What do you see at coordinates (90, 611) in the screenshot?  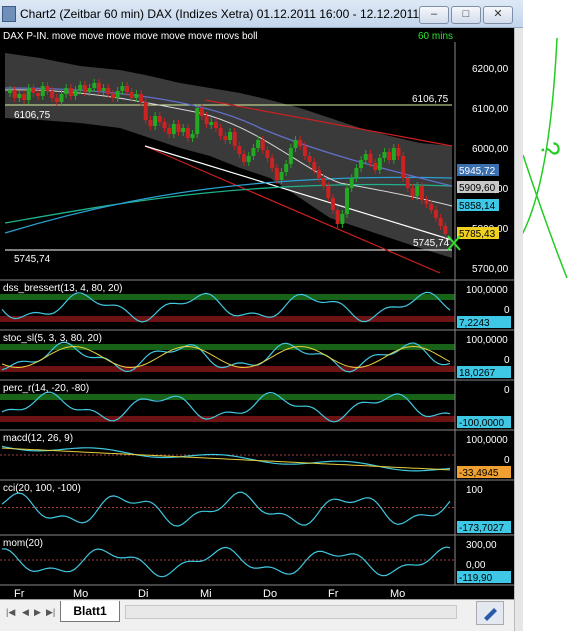 I see `sheet-tab-blatt1: Blatt1` at bounding box center [90, 611].